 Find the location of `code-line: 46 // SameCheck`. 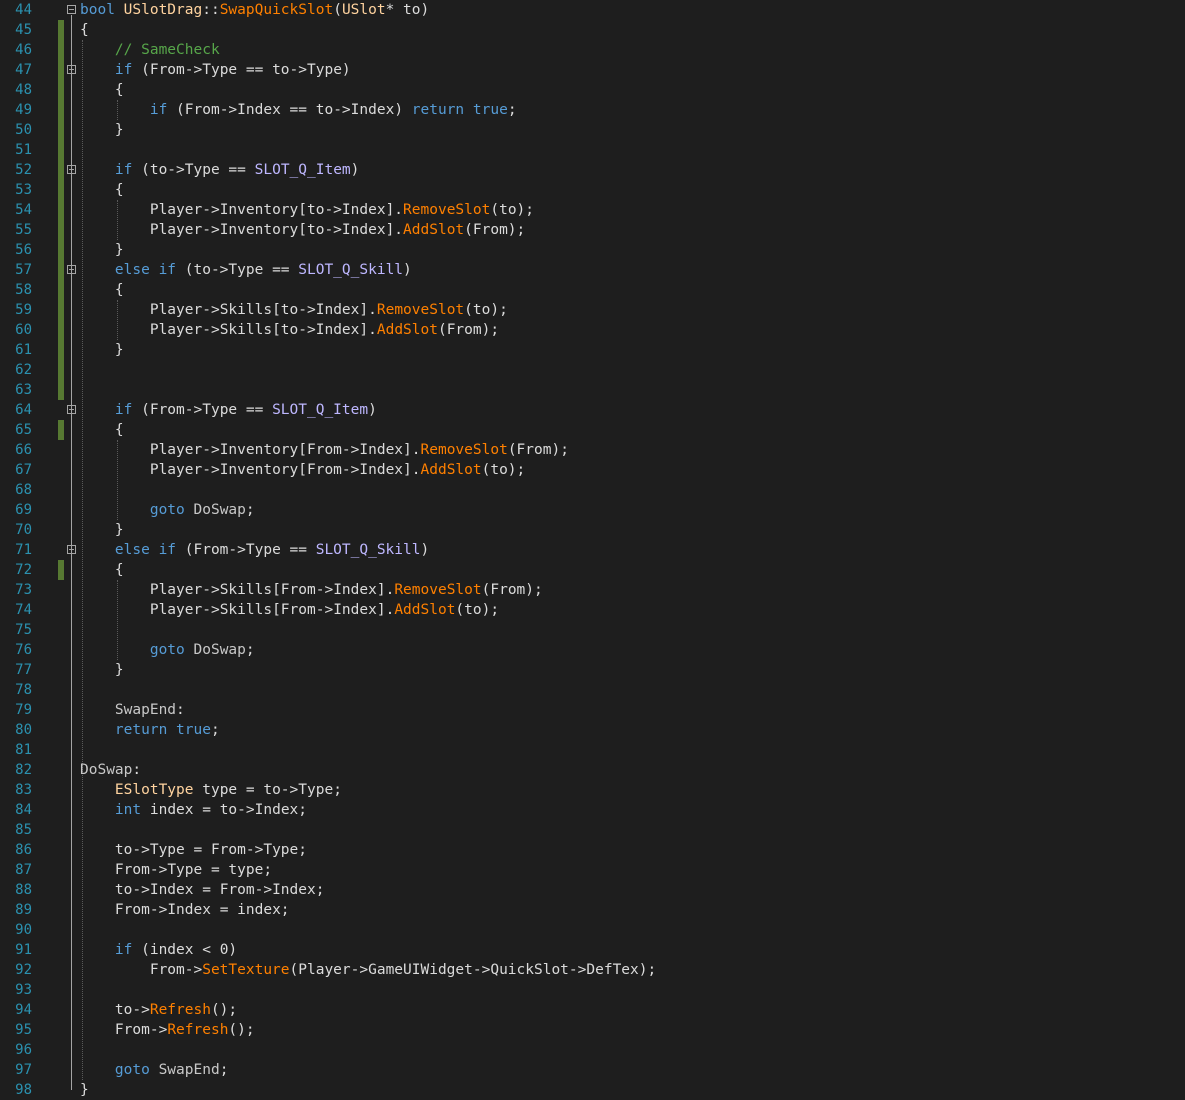

code-line: 46 // SameCheck is located at coordinates (592, 50).